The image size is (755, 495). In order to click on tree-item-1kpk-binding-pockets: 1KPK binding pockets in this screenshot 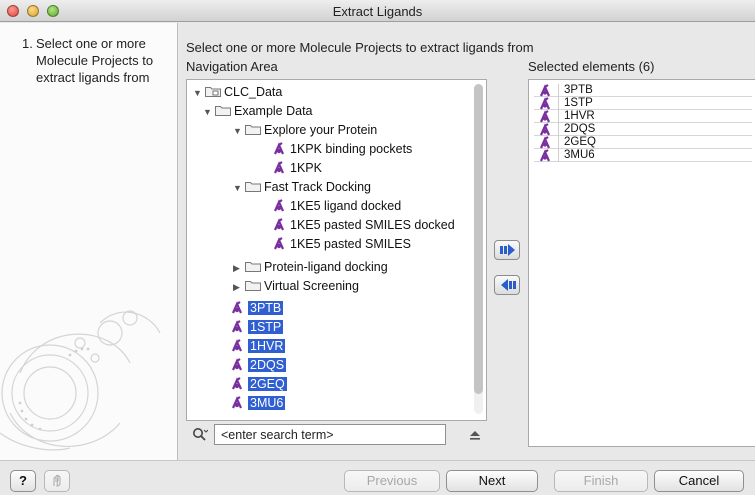, I will do `click(342, 149)`.